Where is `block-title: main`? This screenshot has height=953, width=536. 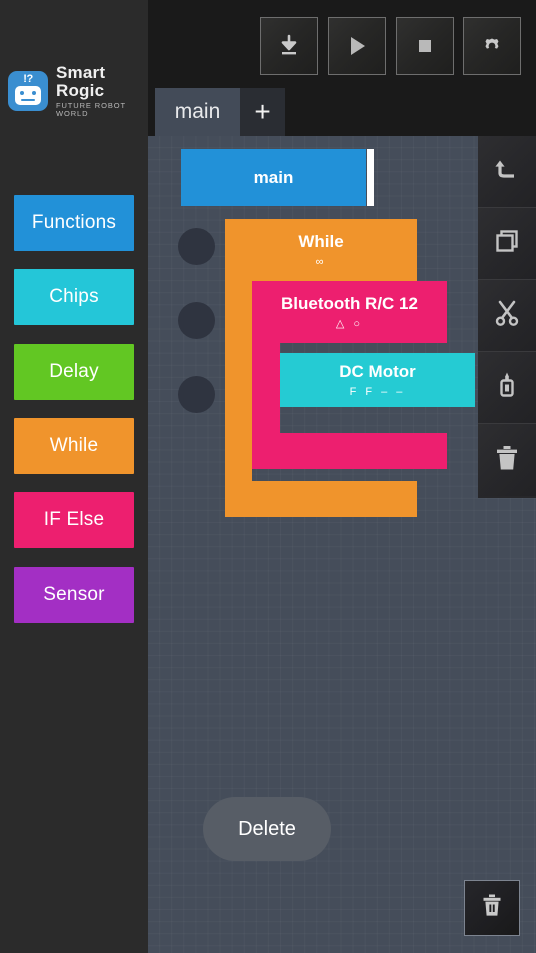 block-title: main is located at coordinates (273, 177).